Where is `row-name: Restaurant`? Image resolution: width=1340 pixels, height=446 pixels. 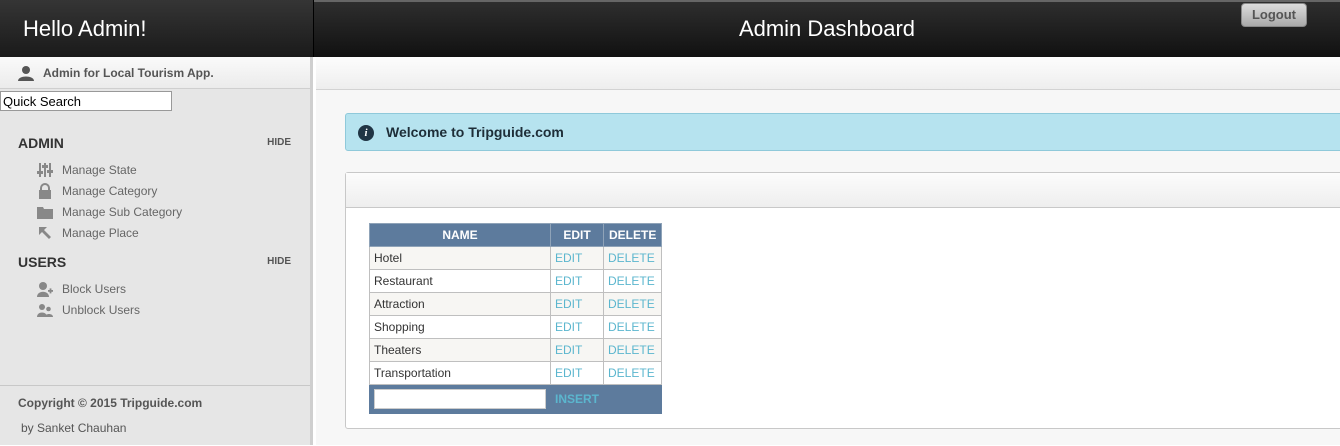 row-name: Restaurant is located at coordinates (460, 281).